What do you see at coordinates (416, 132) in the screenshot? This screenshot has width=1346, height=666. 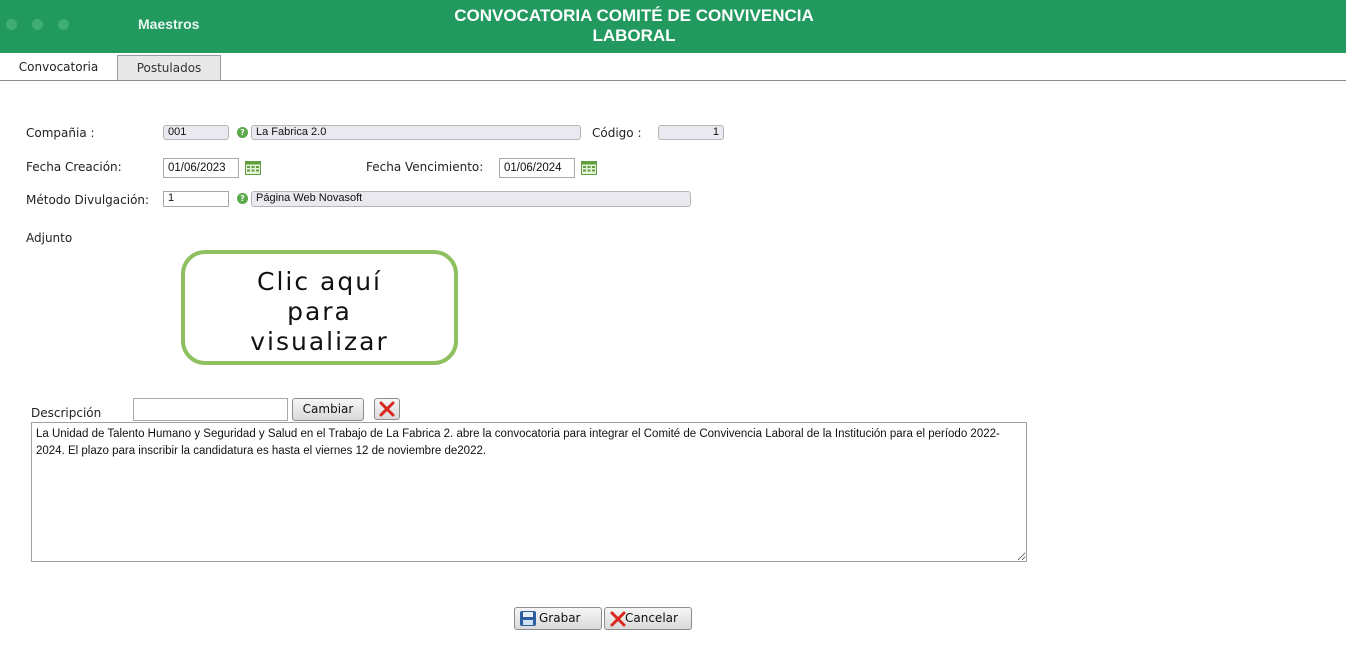 I see `company-name-field: La Fabrica 2.0` at bounding box center [416, 132].